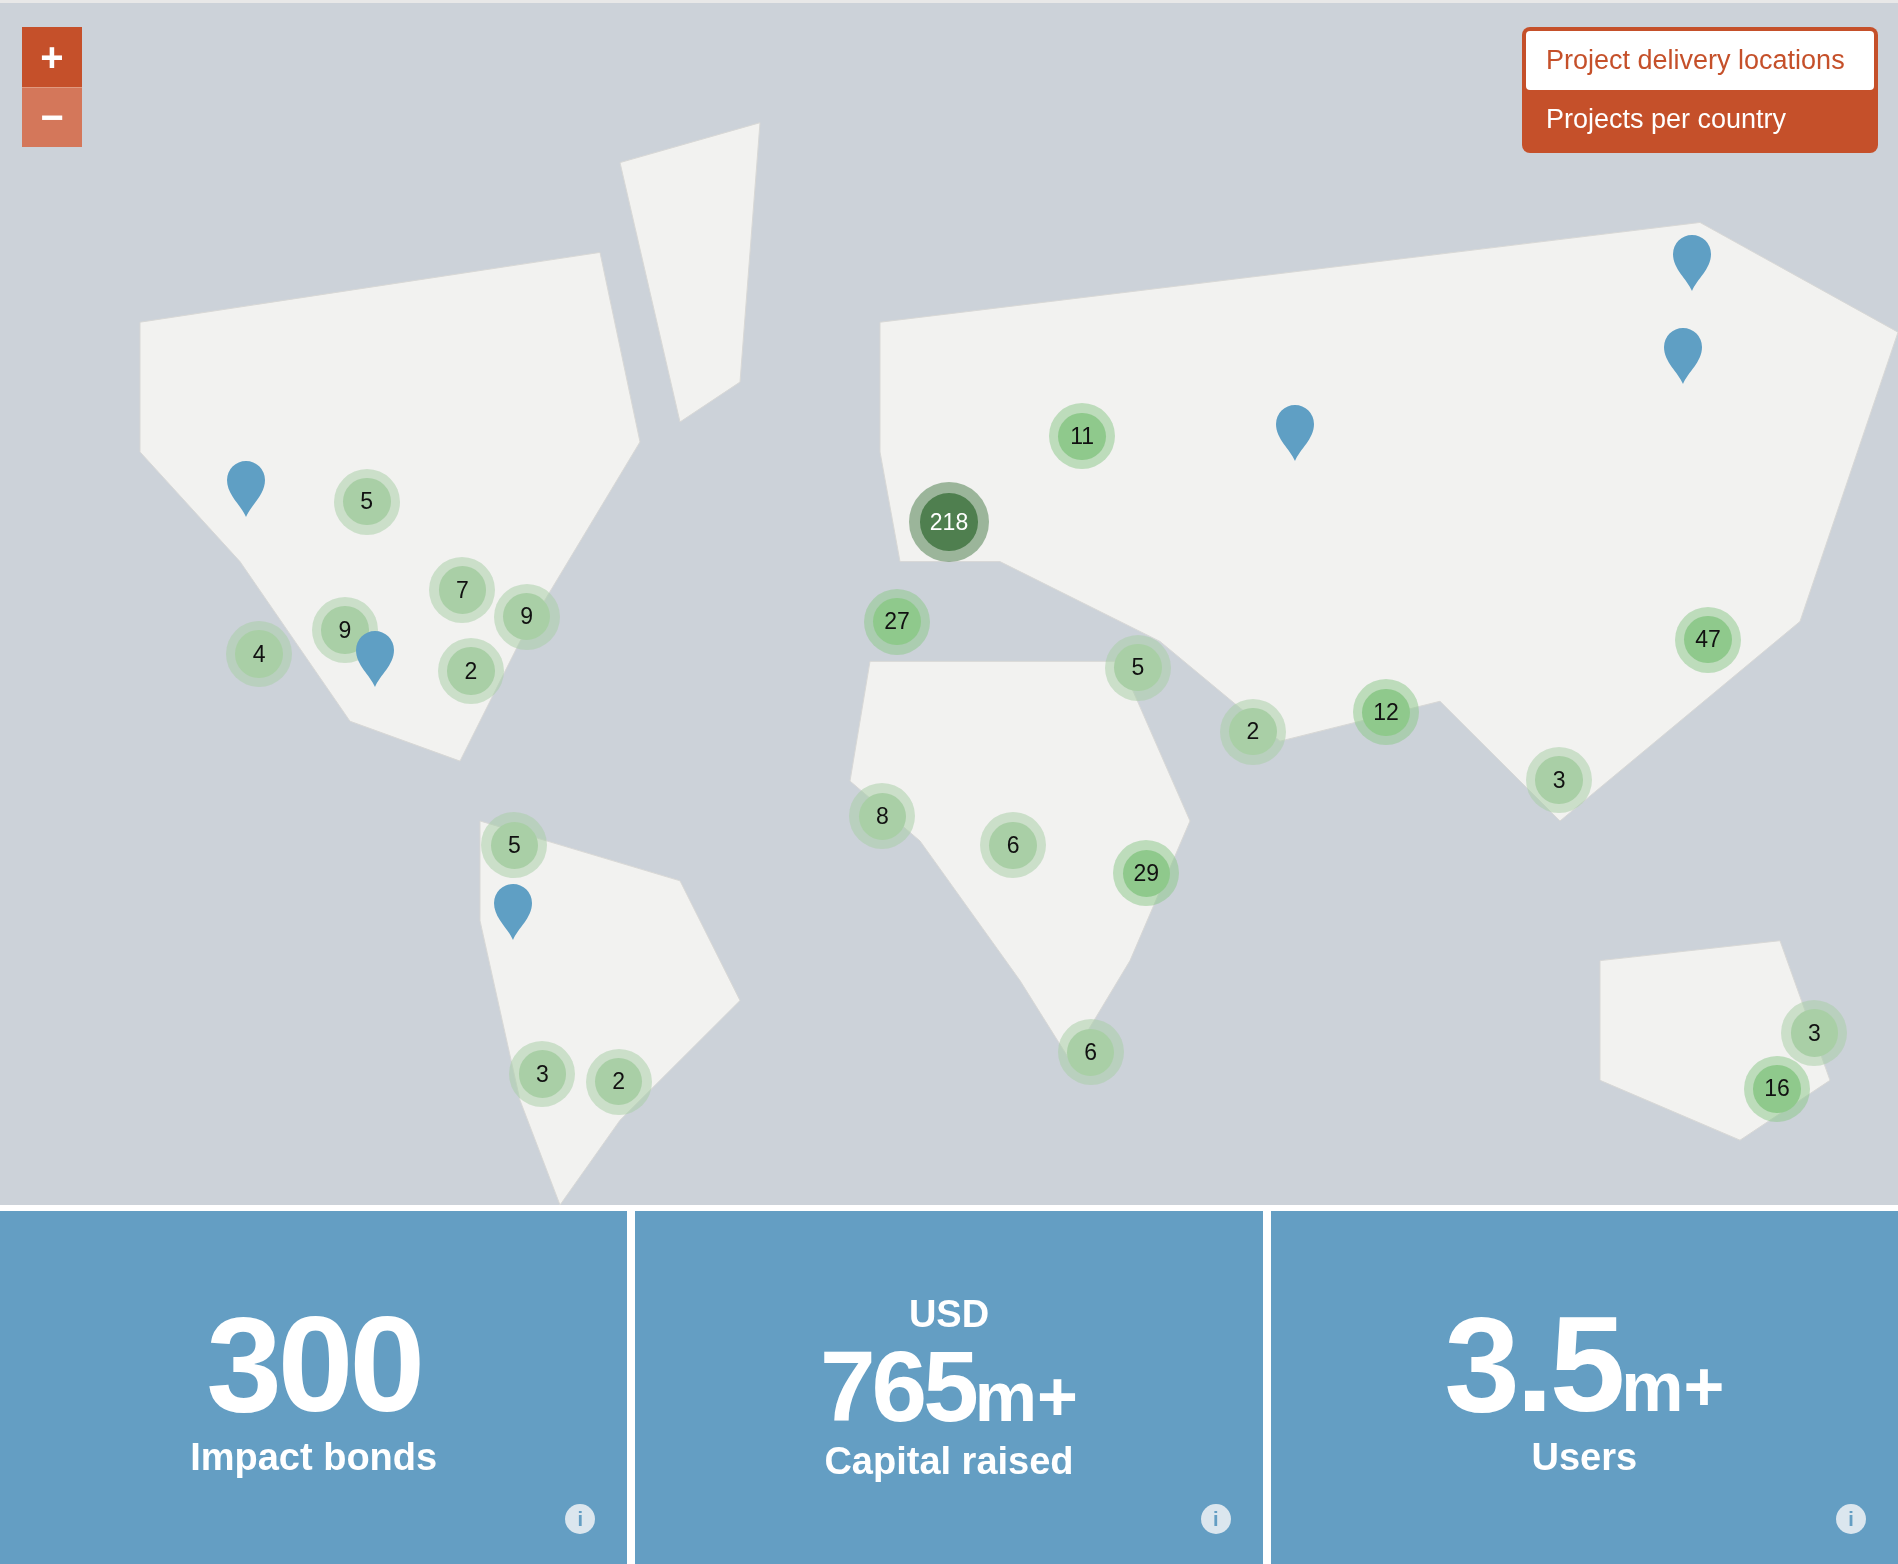  Describe the element at coordinates (1385, 712) in the screenshot. I see `cluster-marker: 12` at that location.